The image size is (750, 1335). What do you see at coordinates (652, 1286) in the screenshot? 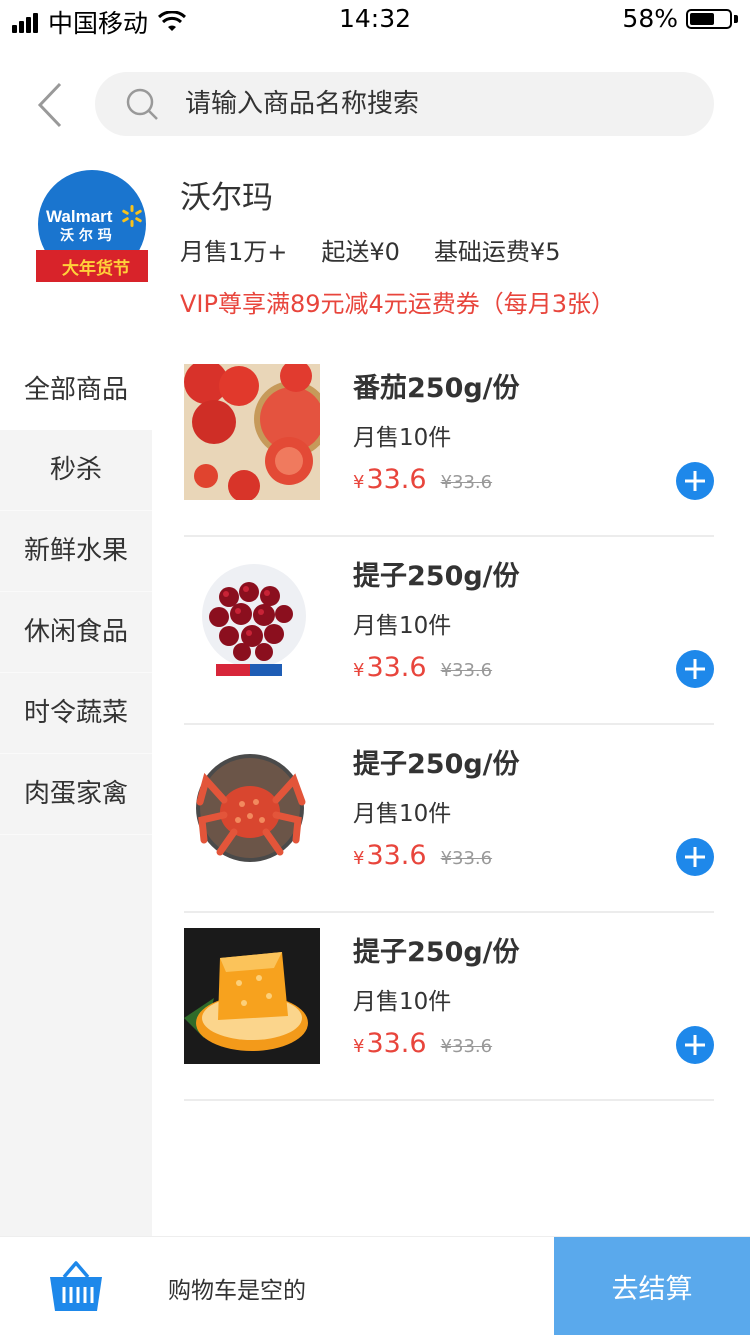
I see `checkout-button: 去结算` at bounding box center [652, 1286].